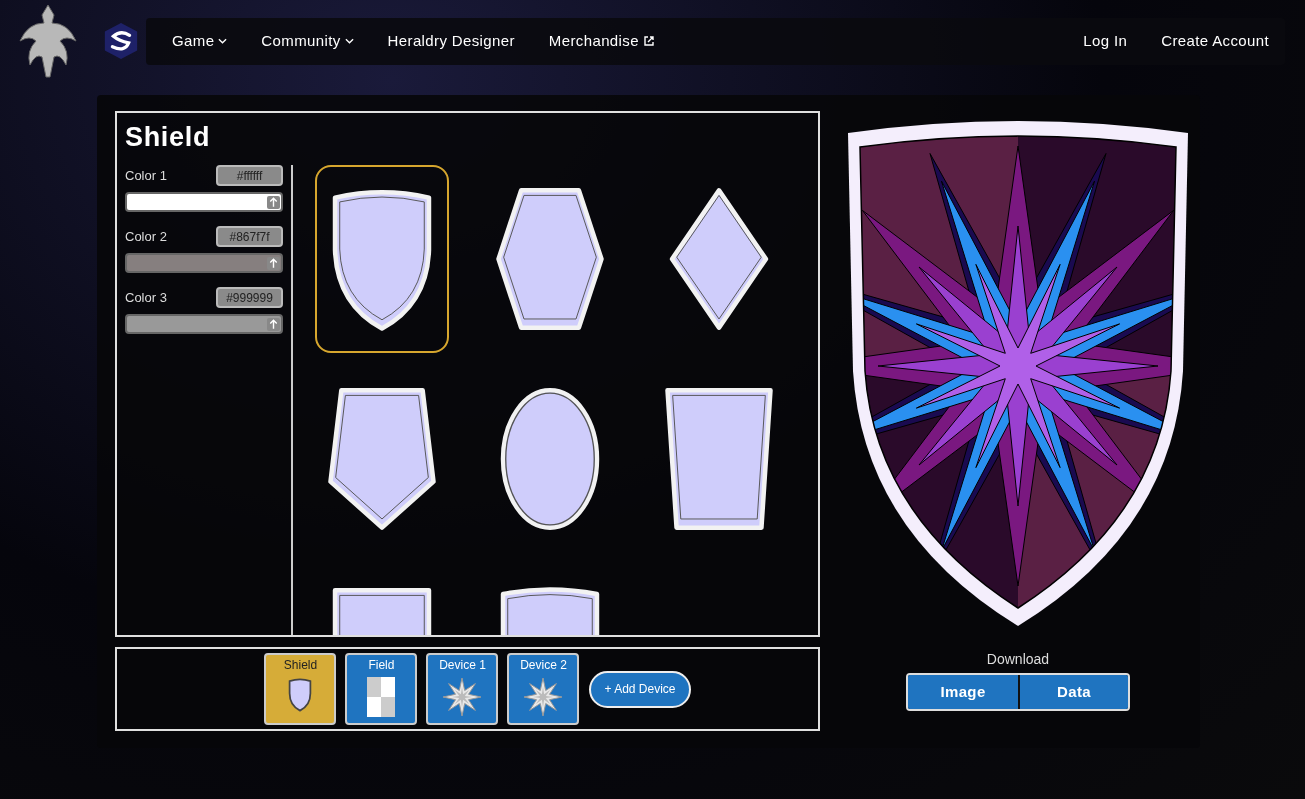 This screenshot has width=1305, height=799. I want to click on hex-input: #867f7f, so click(249, 236).